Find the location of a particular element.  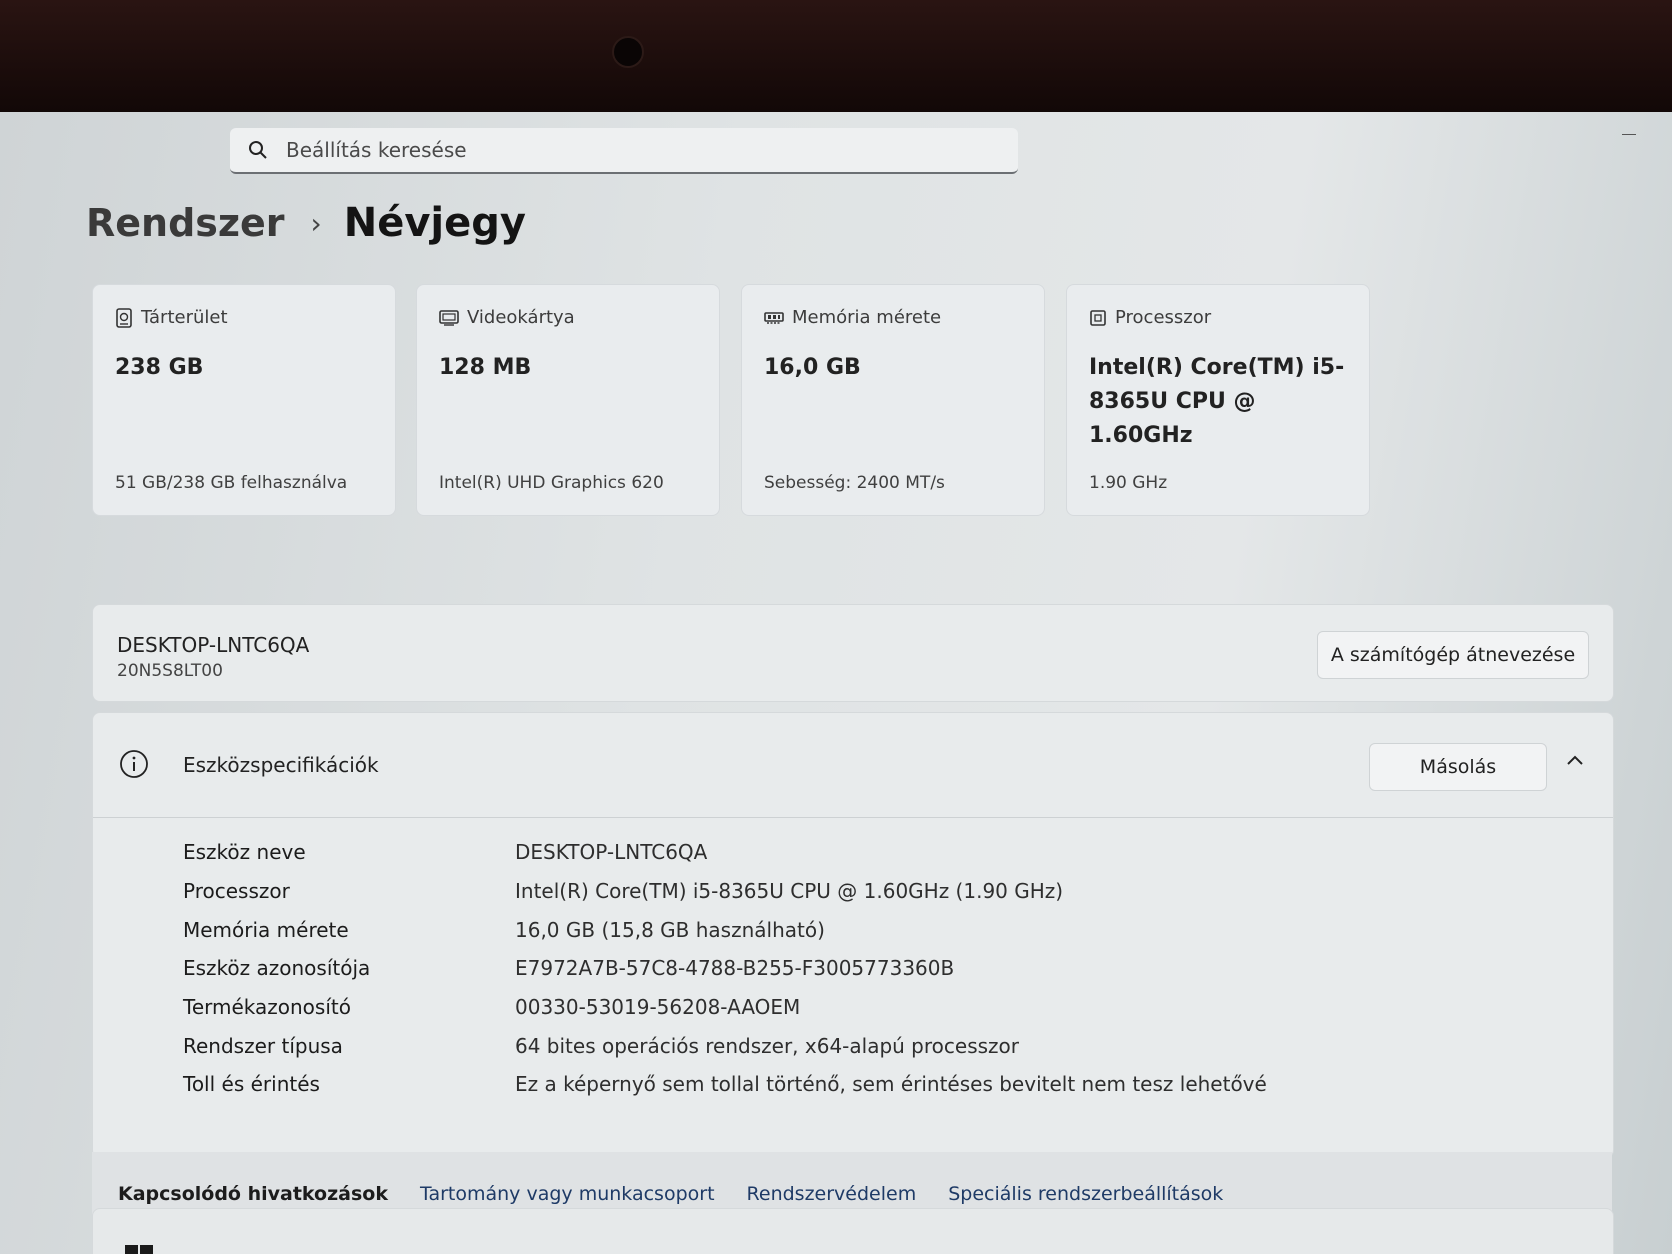

processor-icon is located at coordinates (1098, 317).